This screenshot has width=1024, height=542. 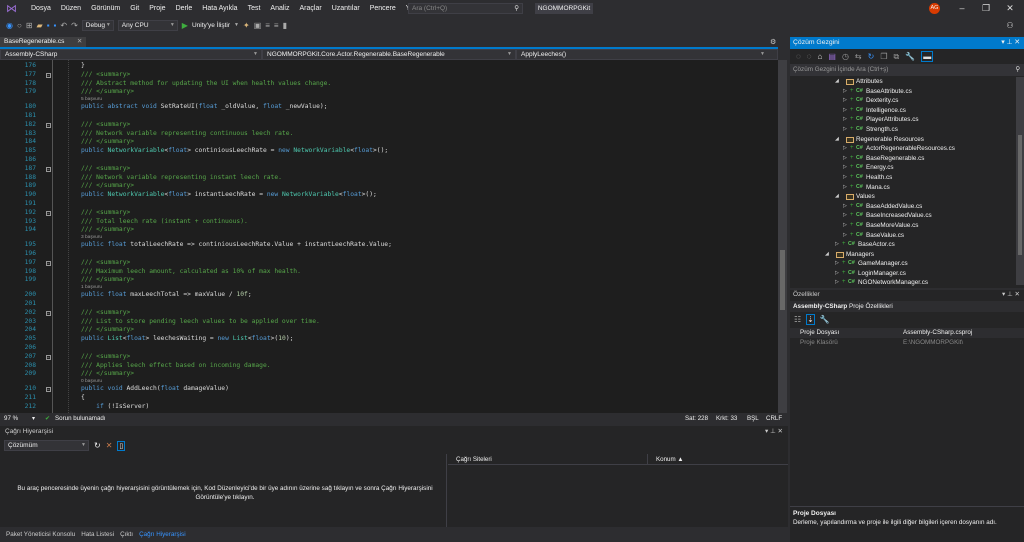 What do you see at coordinates (902, 197) in the screenshot?
I see `tree-folder: ◢ Values` at bounding box center [902, 197].